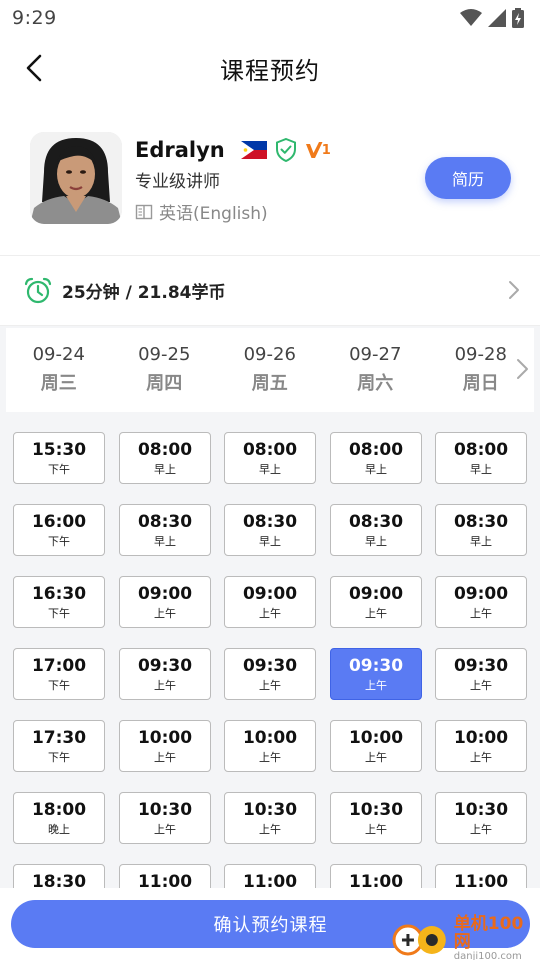 This screenshot has width=540, height=960. I want to click on v-badge-icon, so click(314, 150).